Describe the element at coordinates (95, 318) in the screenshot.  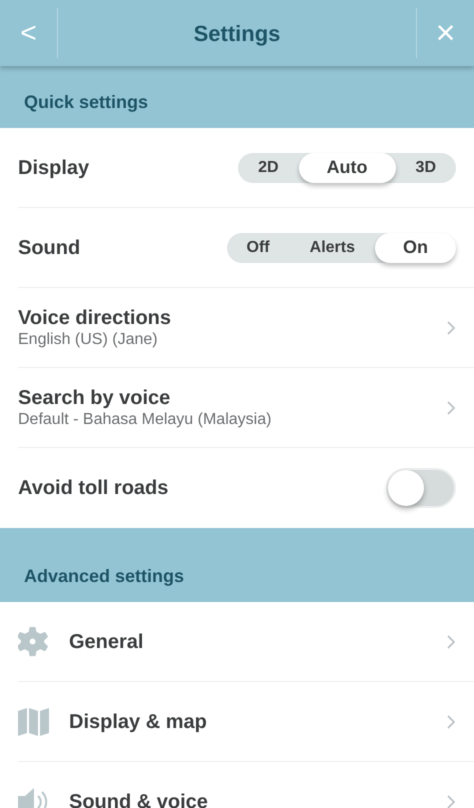
I see `row-label: Voice directions` at that location.